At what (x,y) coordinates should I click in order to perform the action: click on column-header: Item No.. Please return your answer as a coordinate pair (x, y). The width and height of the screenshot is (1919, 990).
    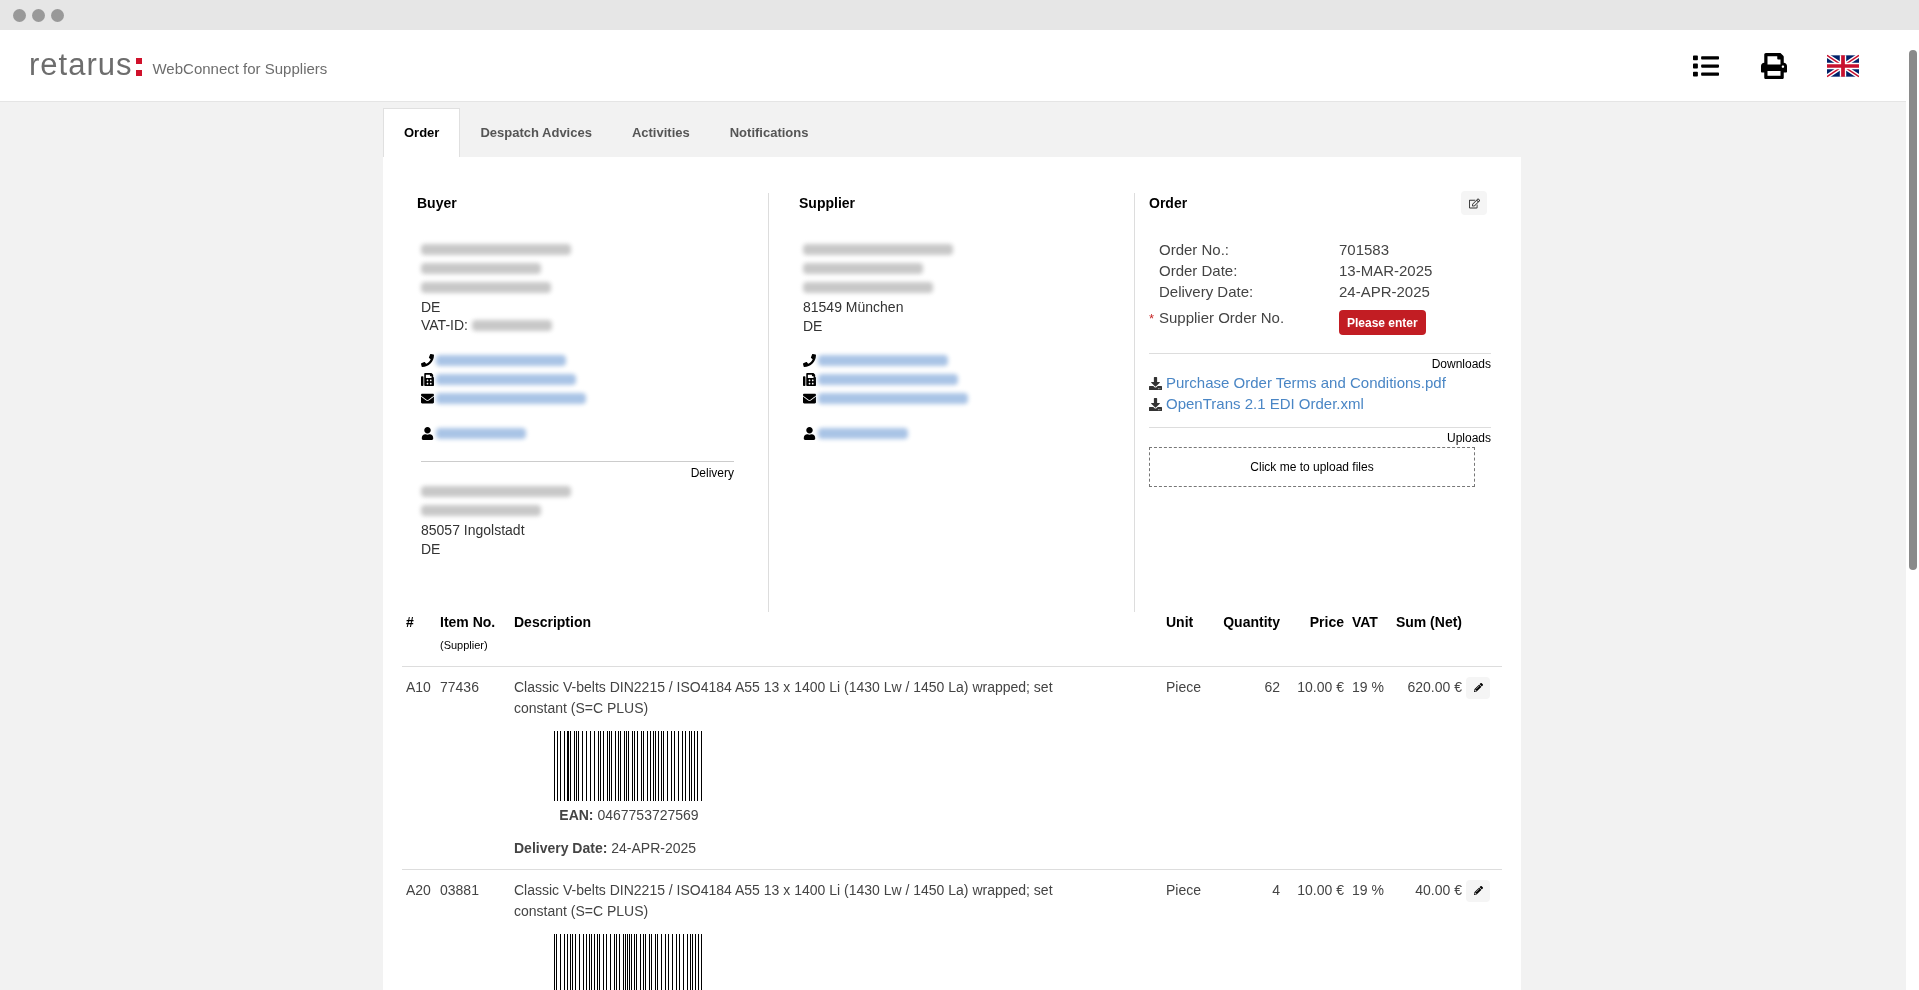
    Looking at the image, I should click on (468, 622).